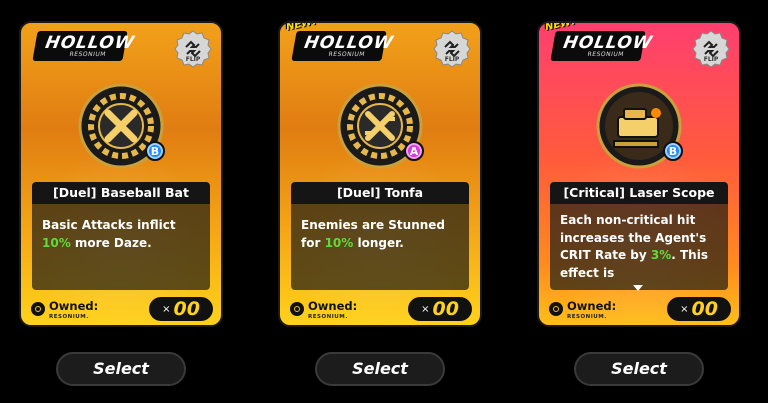 This screenshot has height=403, width=768. What do you see at coordinates (121, 369) in the screenshot?
I see `select-button-baseball-bat: Select` at bounding box center [121, 369].